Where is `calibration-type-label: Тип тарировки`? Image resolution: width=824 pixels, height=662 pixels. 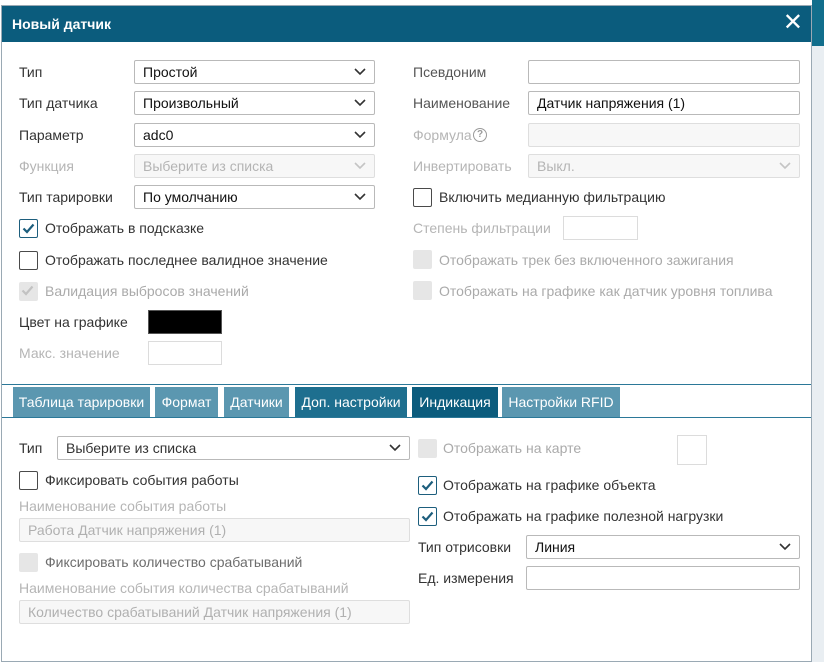
calibration-type-label: Тип тарировки is located at coordinates (66, 197).